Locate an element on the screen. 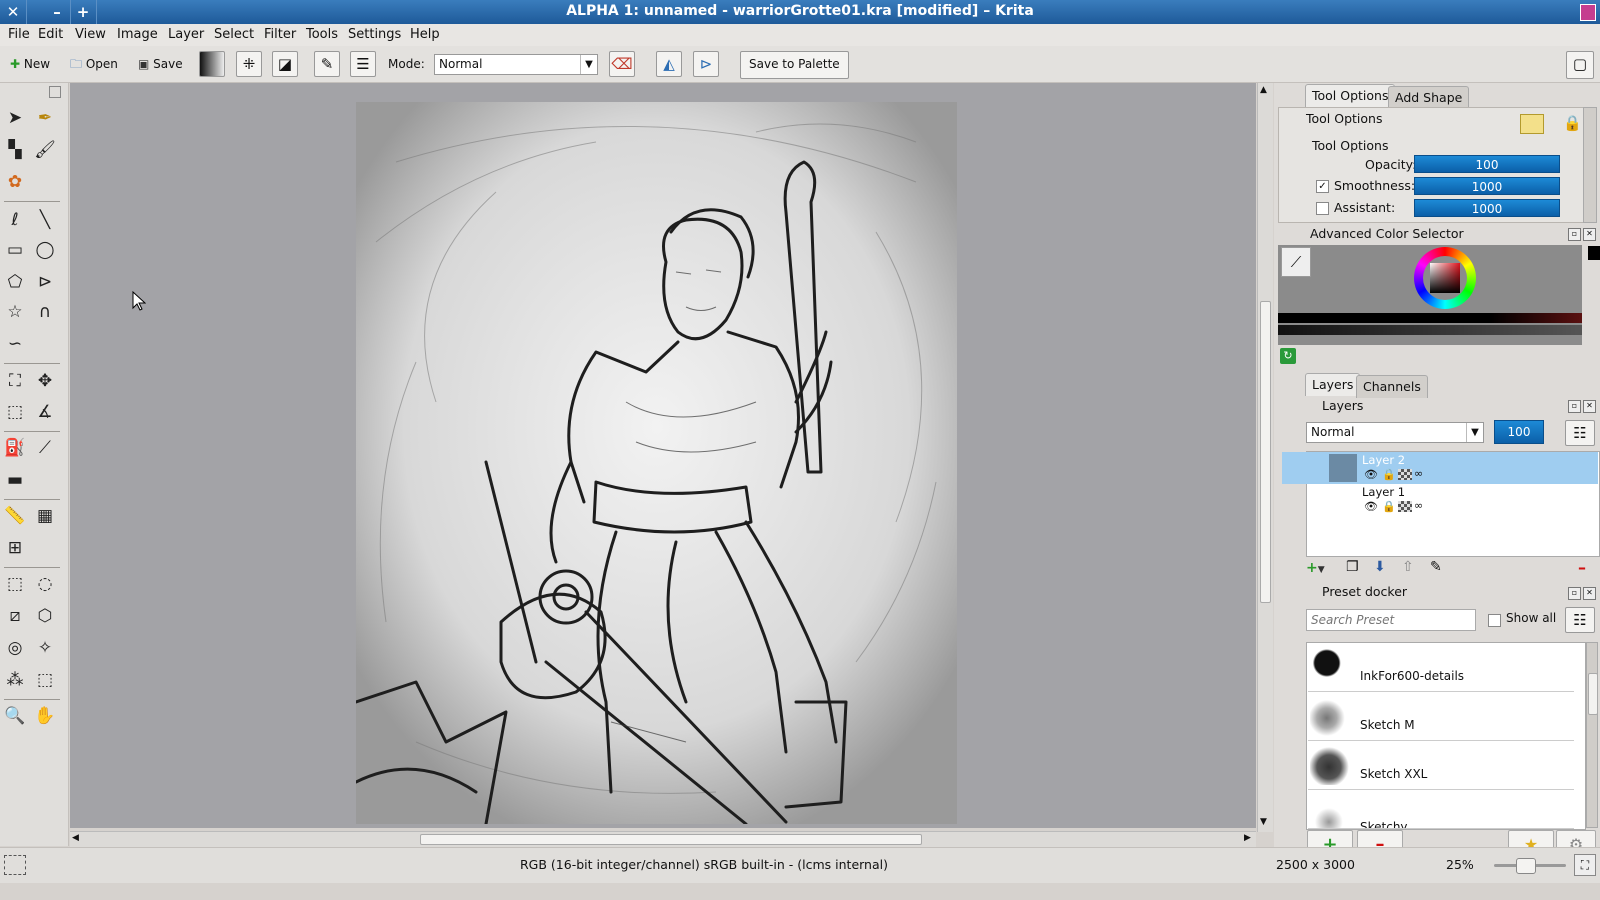  rectangular-selection-tool: ⬚ is located at coordinates (15, 584).